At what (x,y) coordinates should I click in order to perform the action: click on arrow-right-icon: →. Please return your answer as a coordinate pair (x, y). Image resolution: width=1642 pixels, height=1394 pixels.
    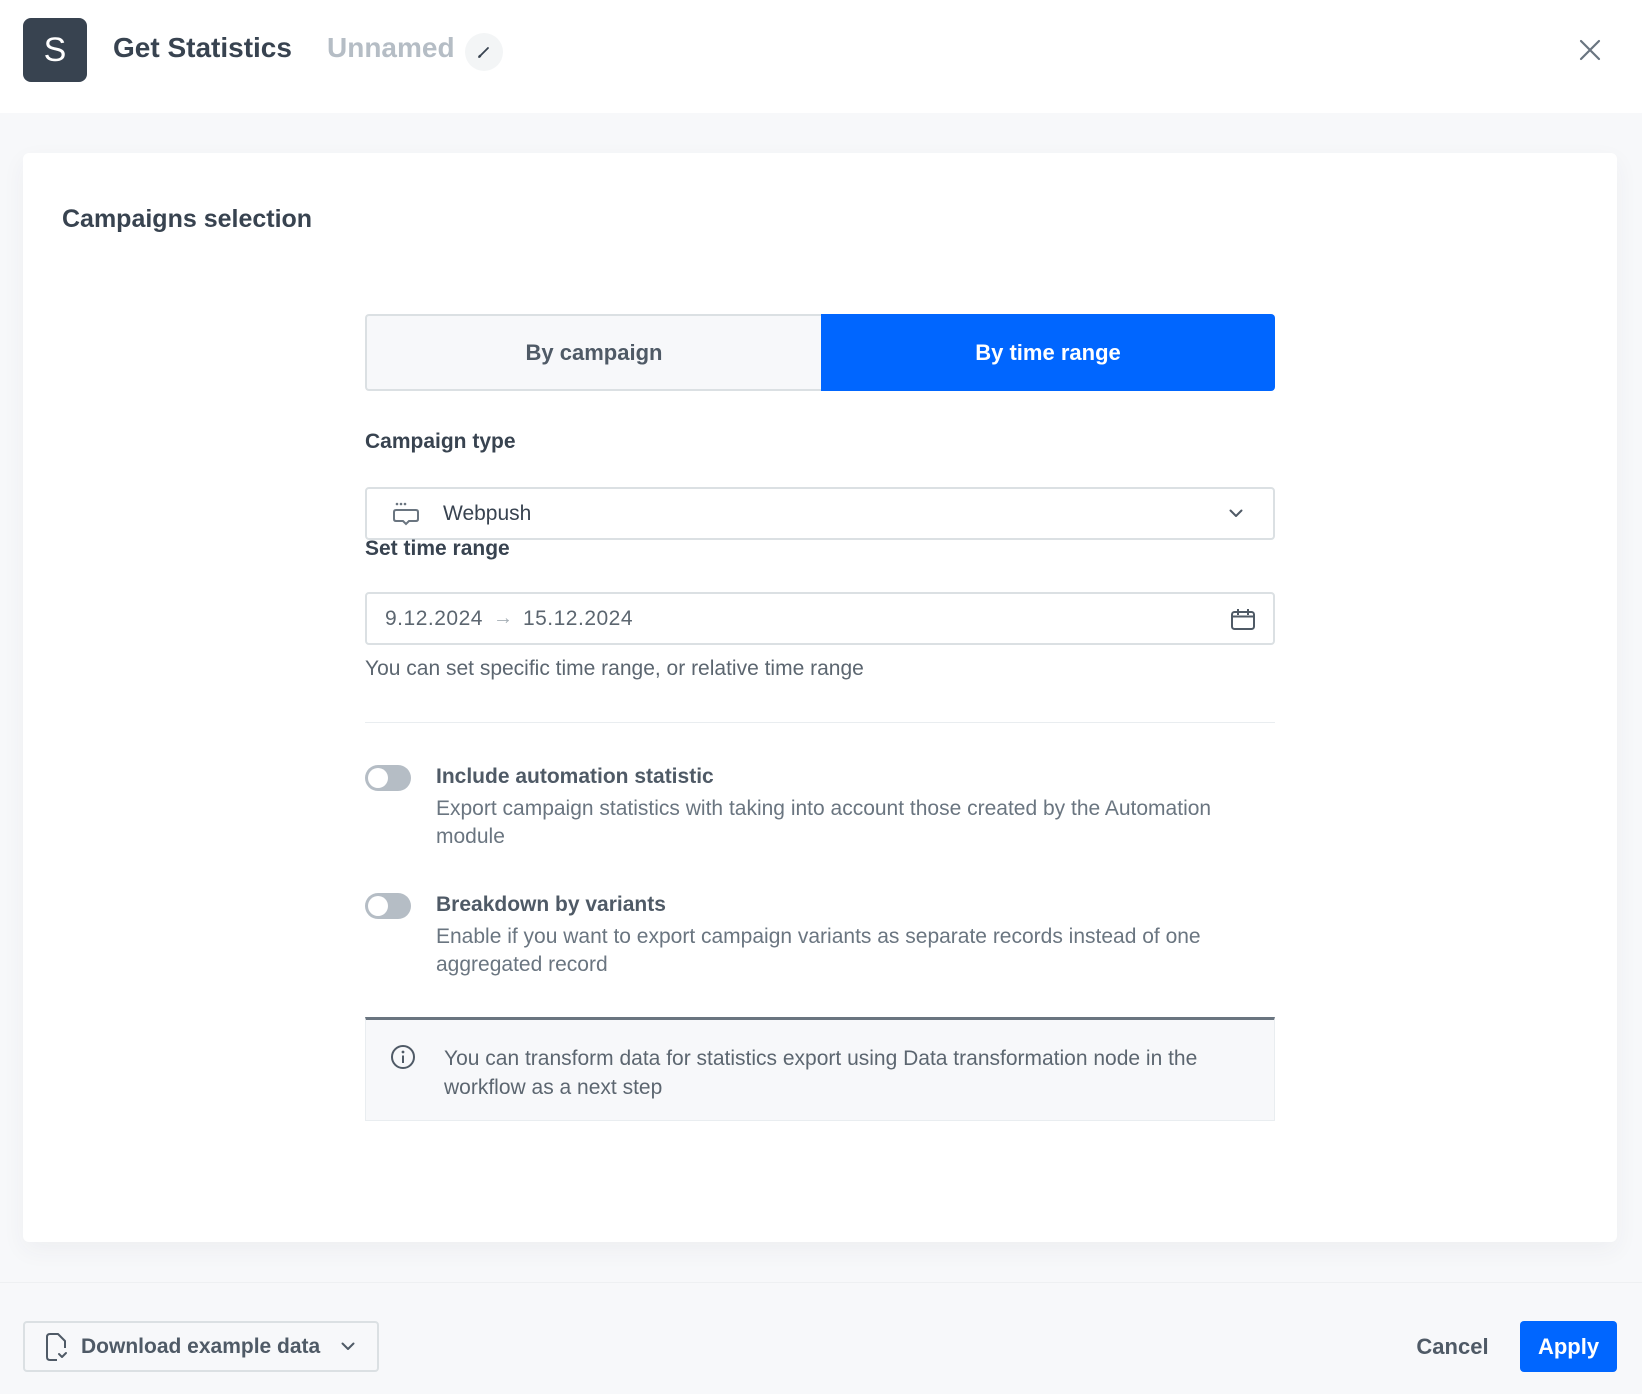
    Looking at the image, I should click on (502, 618).